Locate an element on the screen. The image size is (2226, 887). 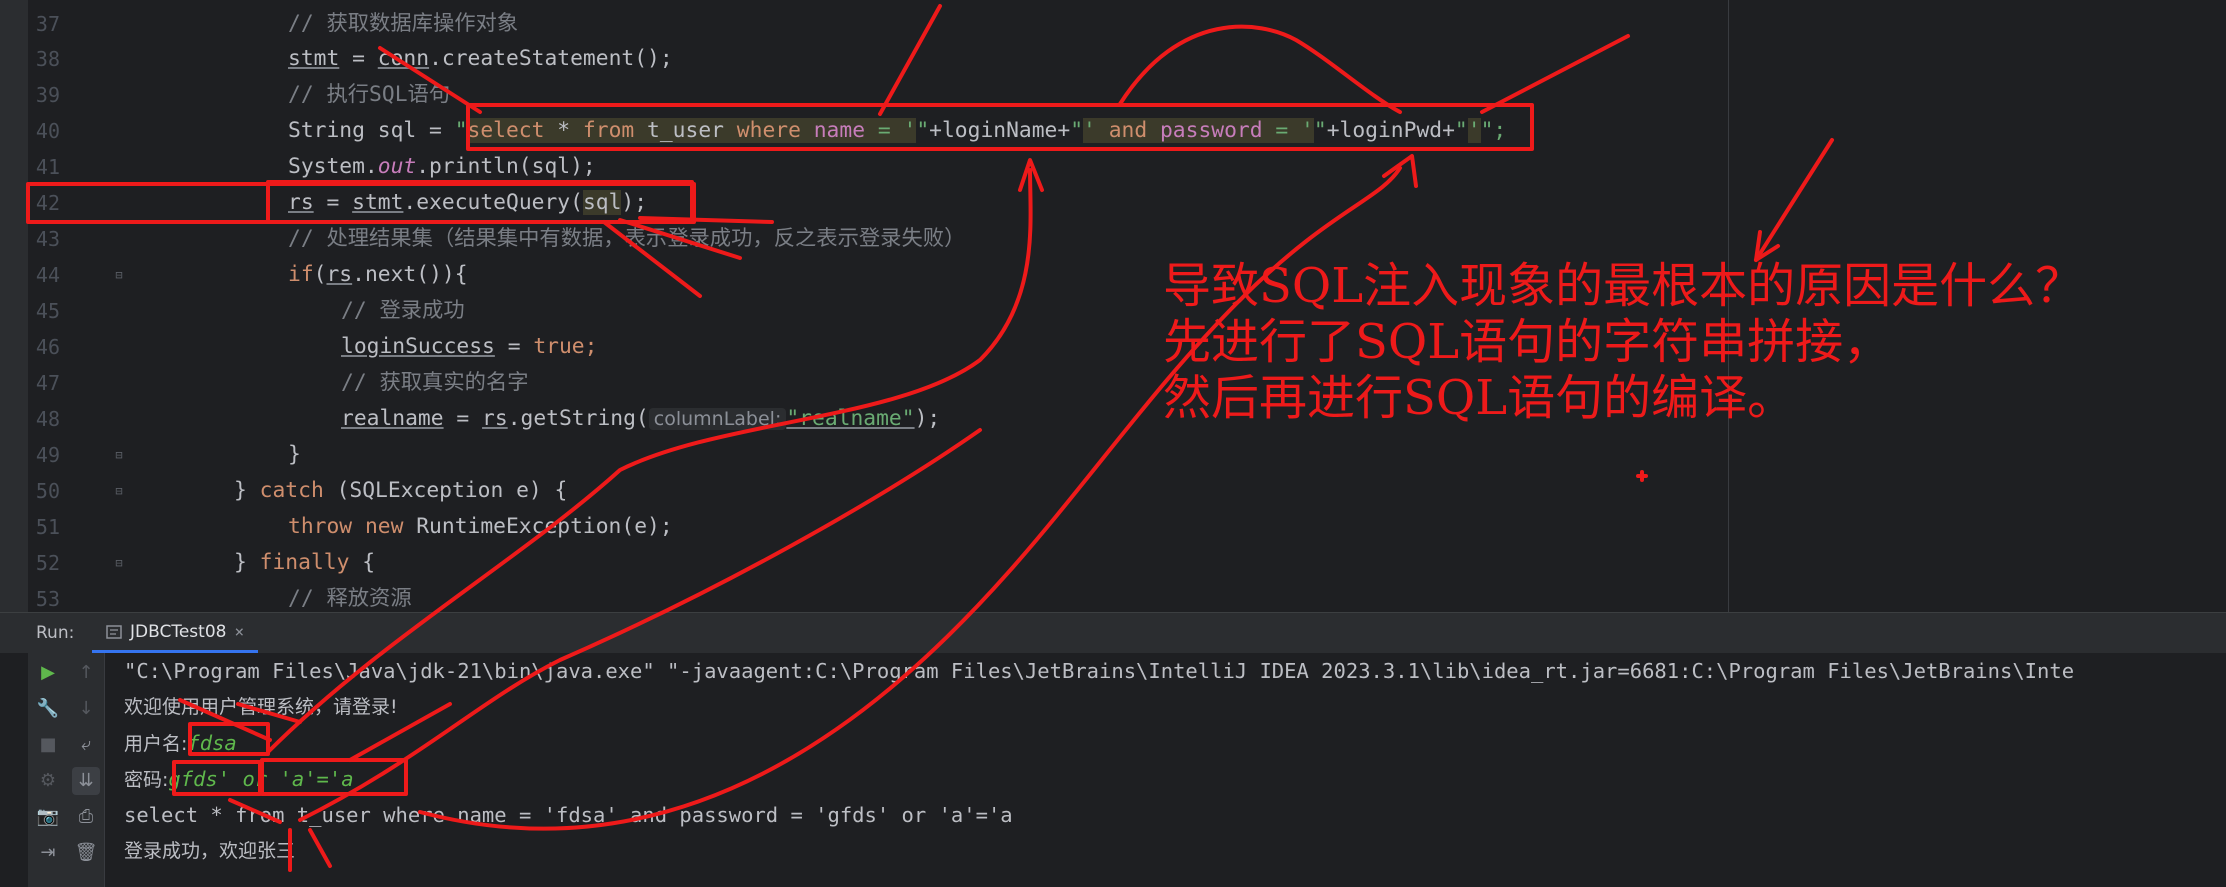
rerun-icon: ▶ is located at coordinates (48, 673).